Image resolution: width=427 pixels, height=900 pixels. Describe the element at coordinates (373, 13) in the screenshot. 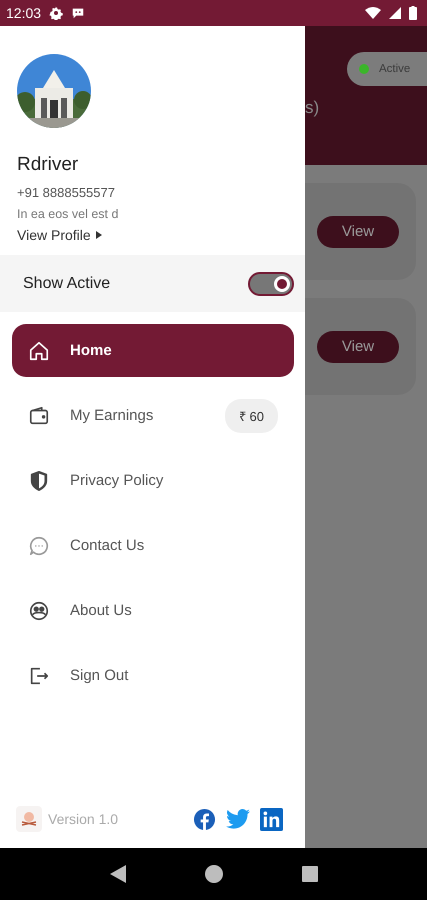

I see `wifi-icon` at that location.